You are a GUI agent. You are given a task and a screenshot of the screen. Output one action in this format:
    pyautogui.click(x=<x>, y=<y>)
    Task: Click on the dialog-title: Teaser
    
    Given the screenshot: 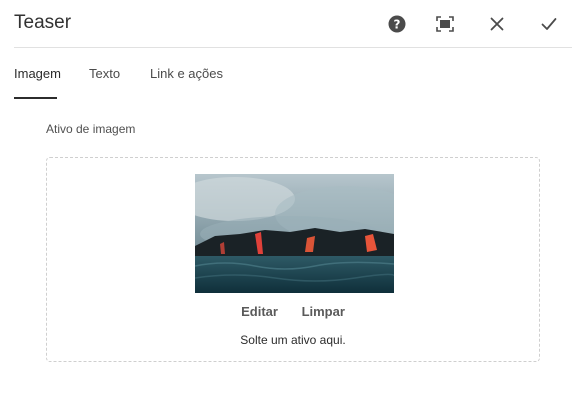 What is the action you would take?
    pyautogui.click(x=43, y=22)
    